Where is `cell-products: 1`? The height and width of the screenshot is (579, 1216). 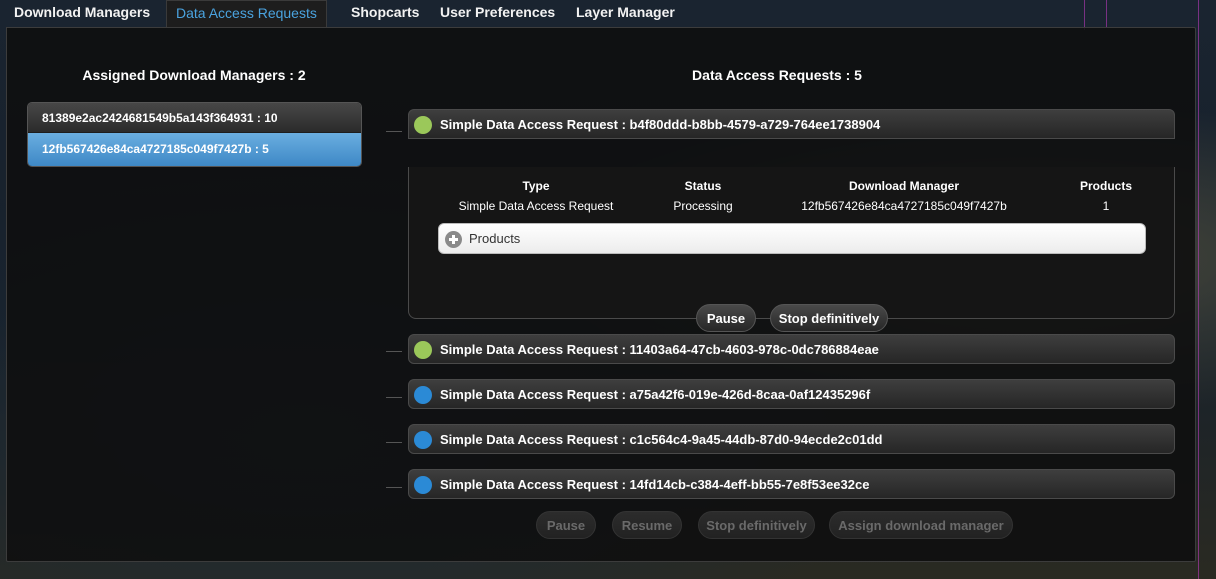
cell-products: 1 is located at coordinates (1106, 206).